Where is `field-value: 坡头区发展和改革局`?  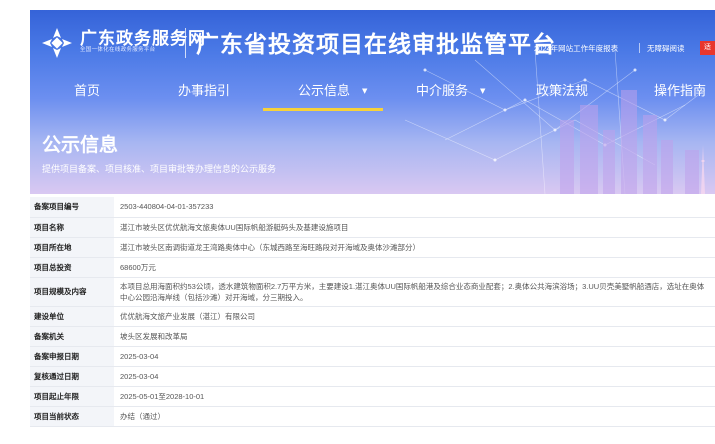
field-value: 坡头区发展和改革局 is located at coordinates (414, 336).